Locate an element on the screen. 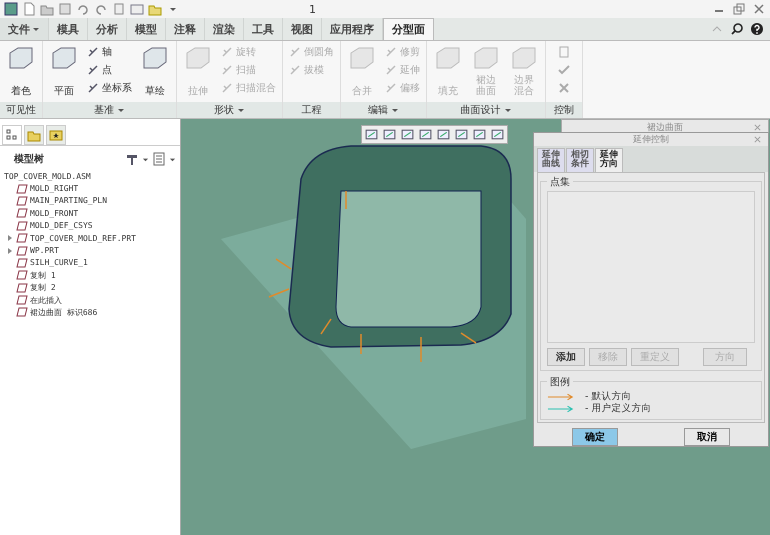  ribbon-tab: 模型 is located at coordinates (146, 29).